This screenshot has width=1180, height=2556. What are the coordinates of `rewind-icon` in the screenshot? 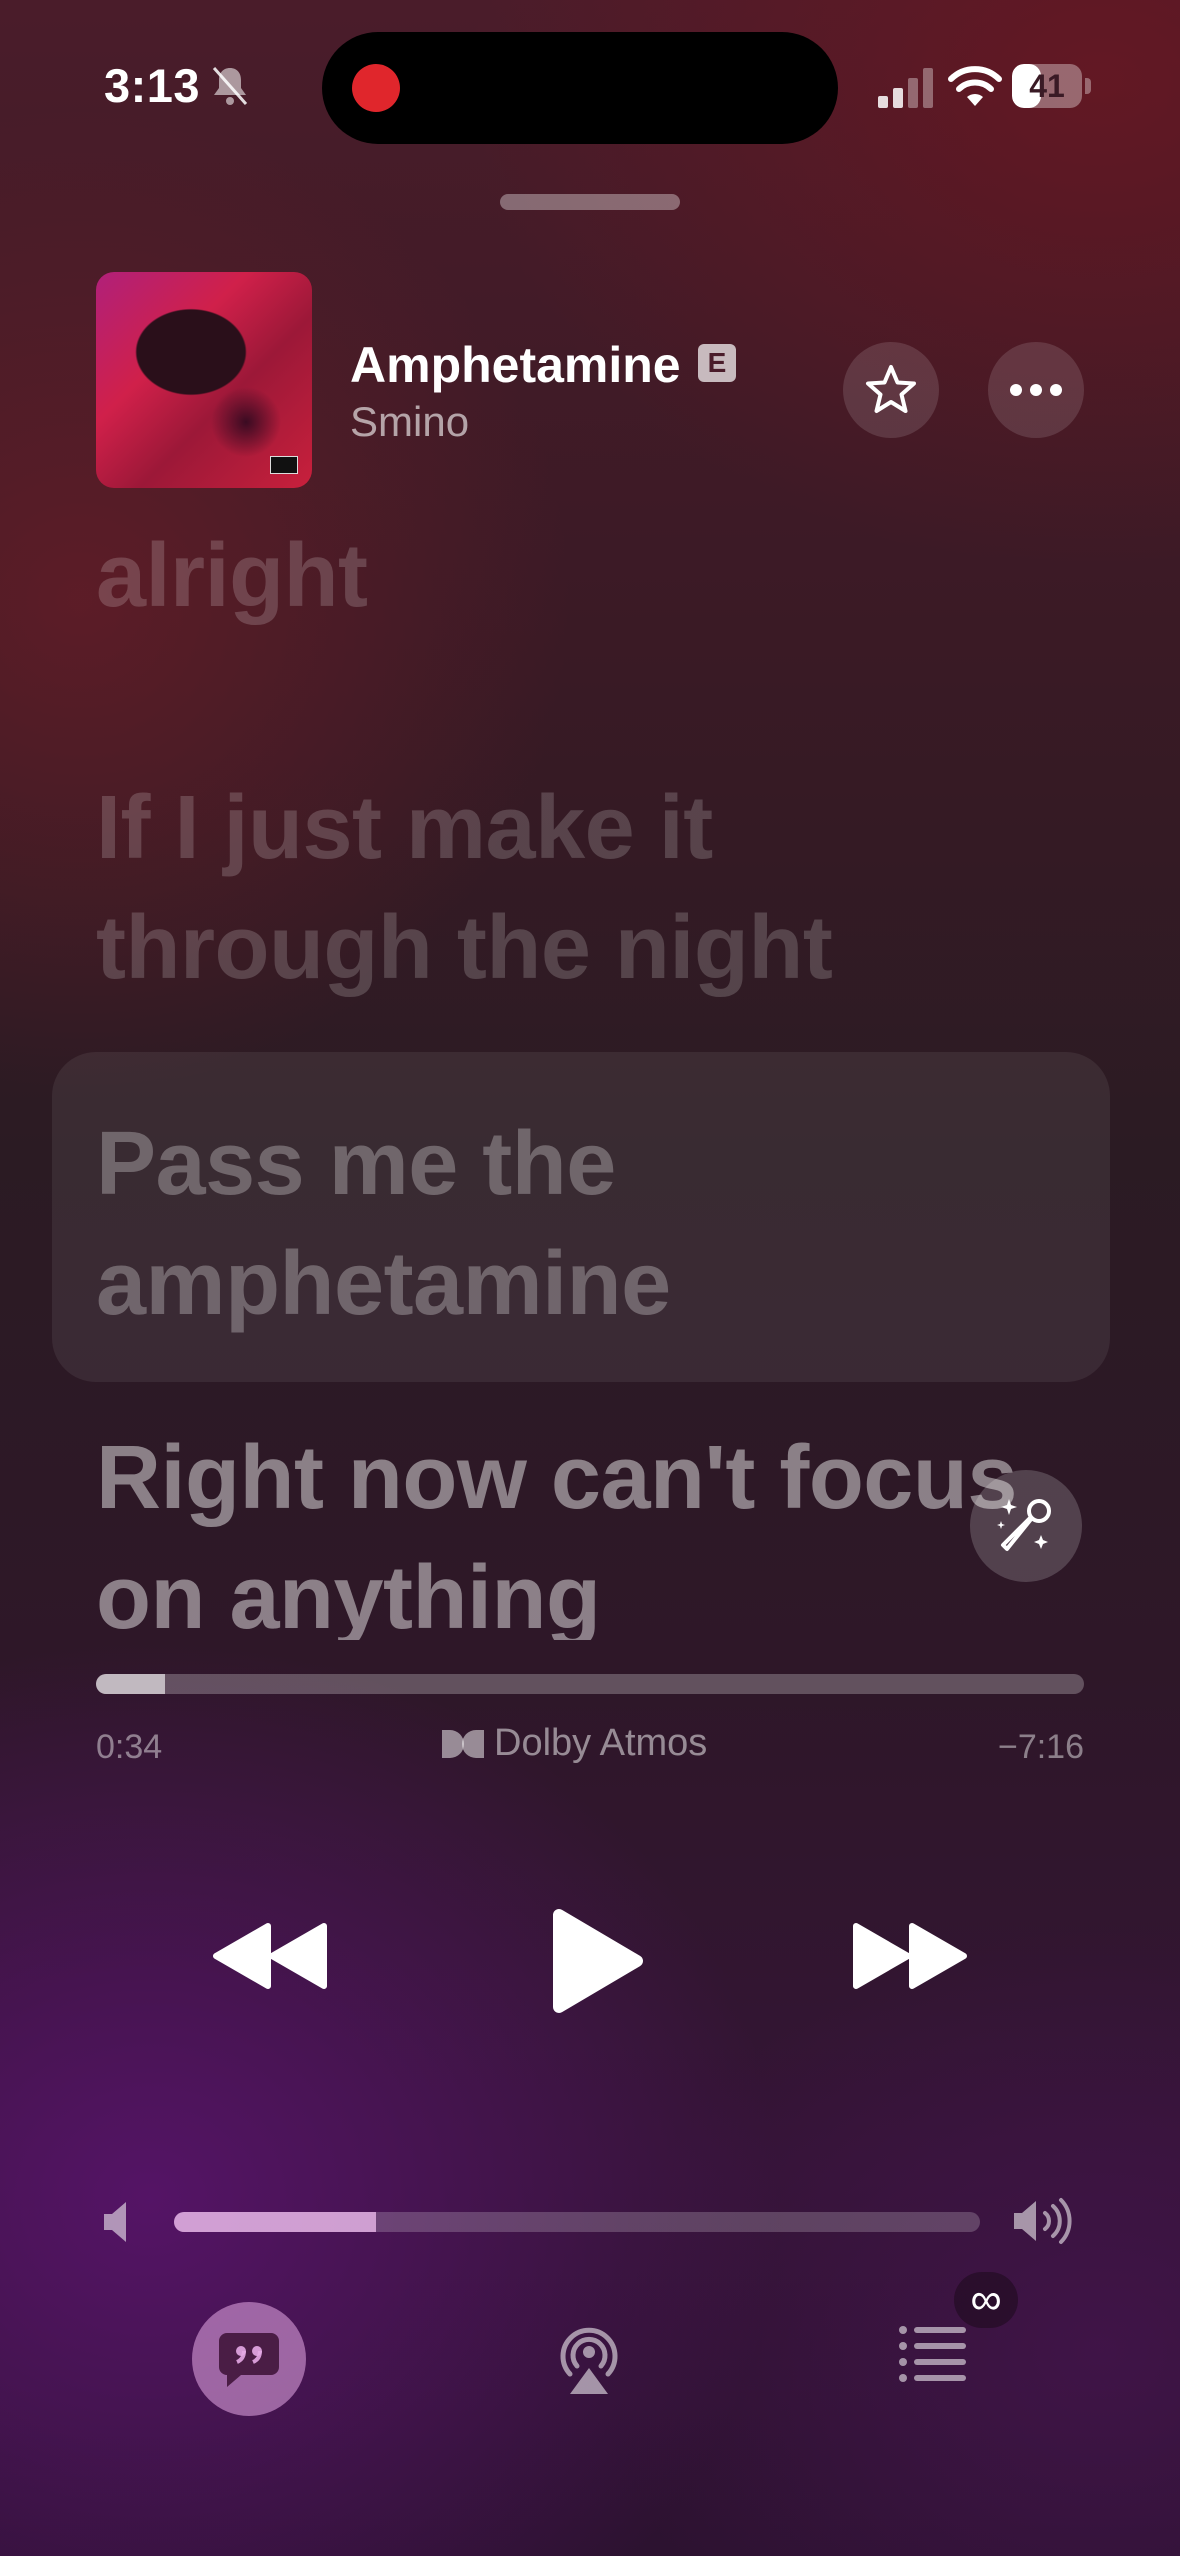 It's located at (270, 1956).